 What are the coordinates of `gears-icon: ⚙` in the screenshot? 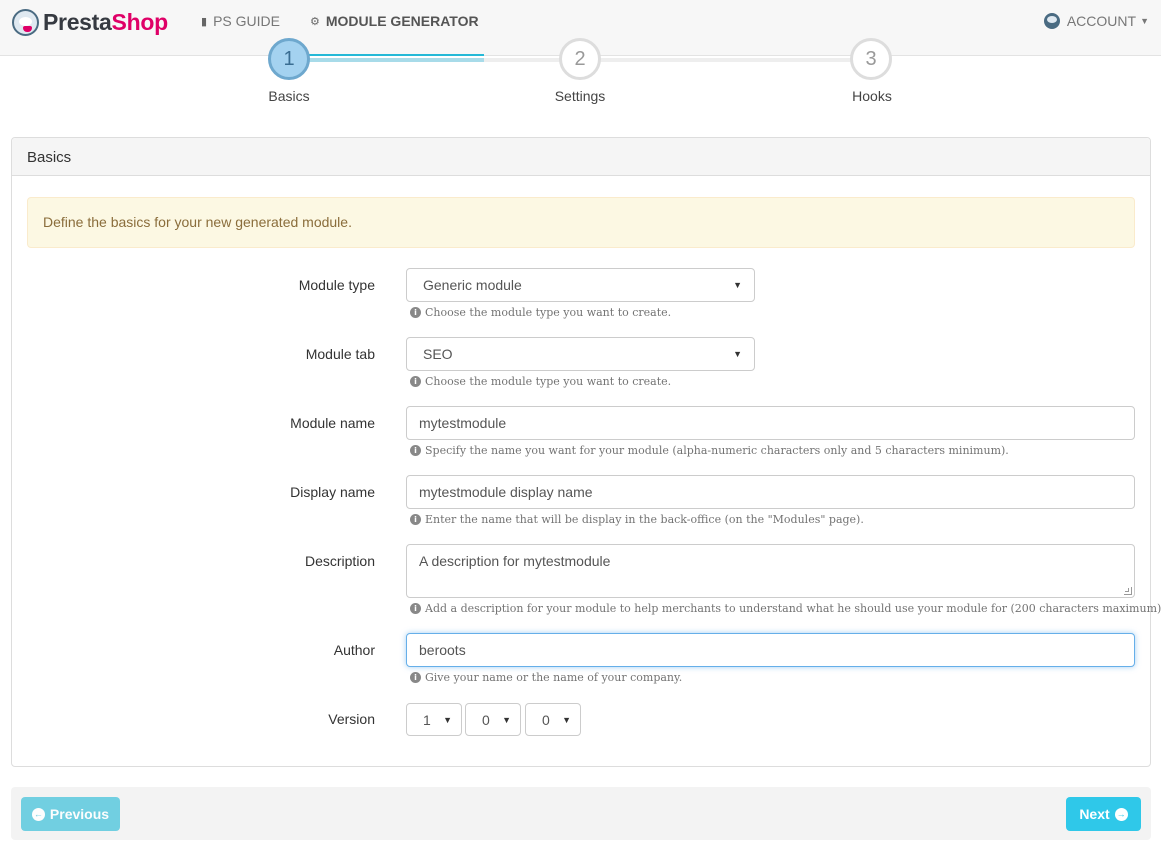 It's located at (315, 21).